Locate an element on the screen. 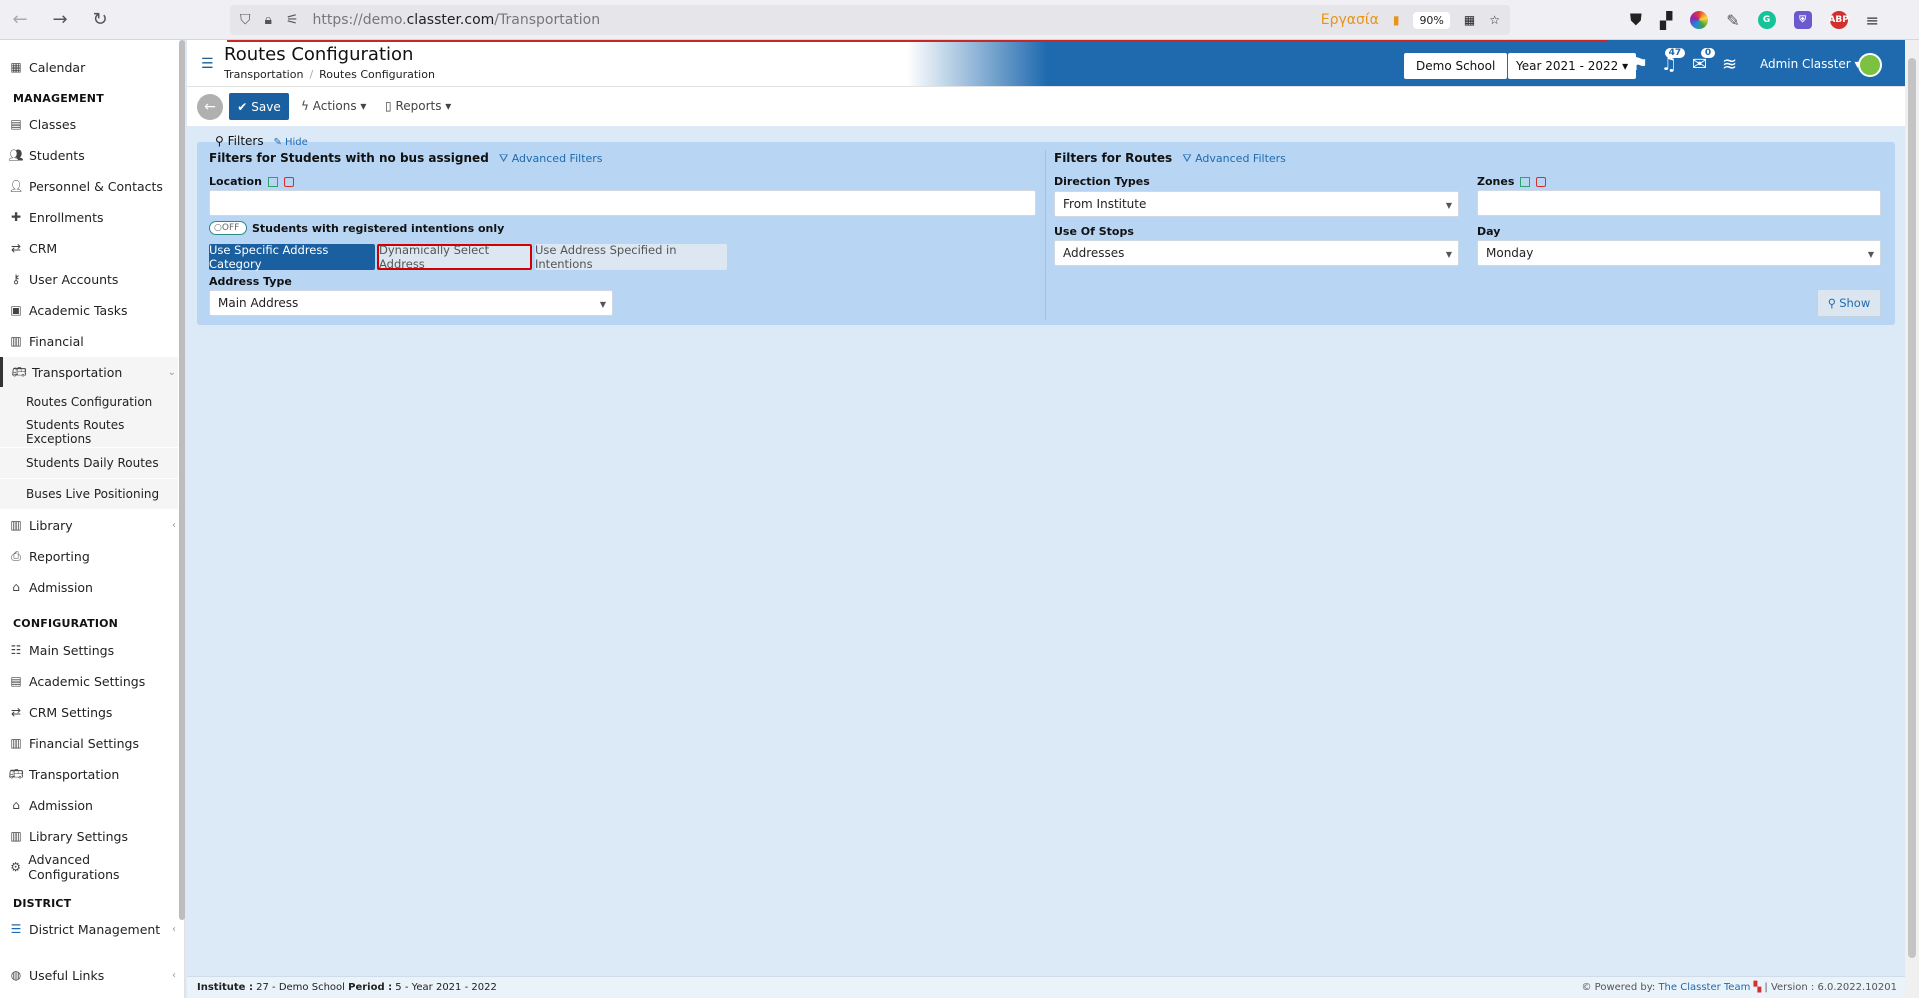 The width and height of the screenshot is (1919, 998). shield-icon: ⛉ is located at coordinates (245, 20).